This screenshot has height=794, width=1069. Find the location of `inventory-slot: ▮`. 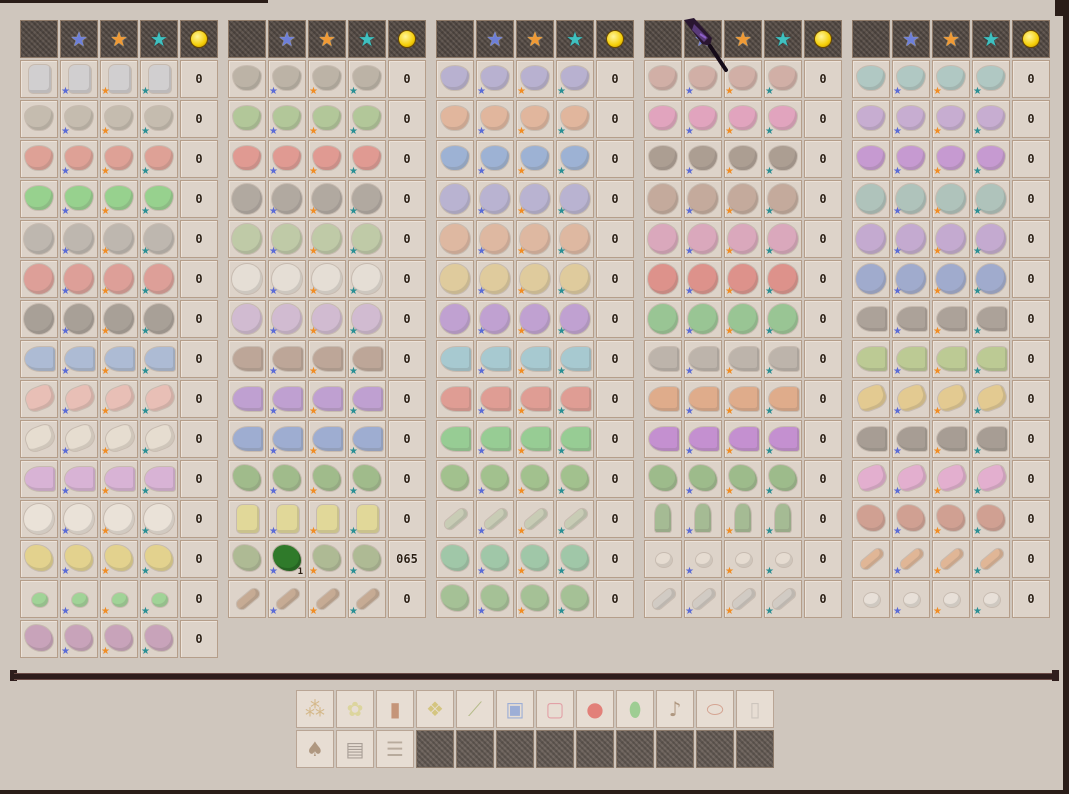

inventory-slot: ▮ is located at coordinates (395, 709).